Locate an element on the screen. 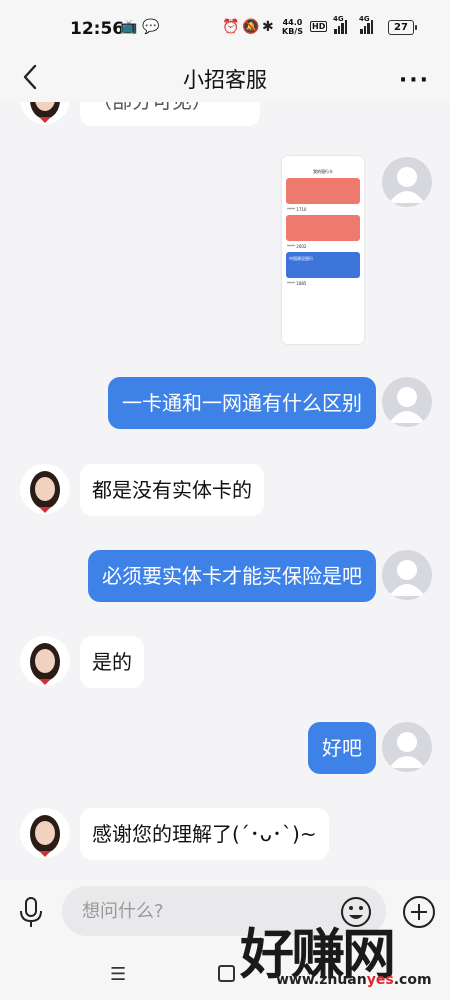  mute-icon: 🔕 is located at coordinates (251, 27).